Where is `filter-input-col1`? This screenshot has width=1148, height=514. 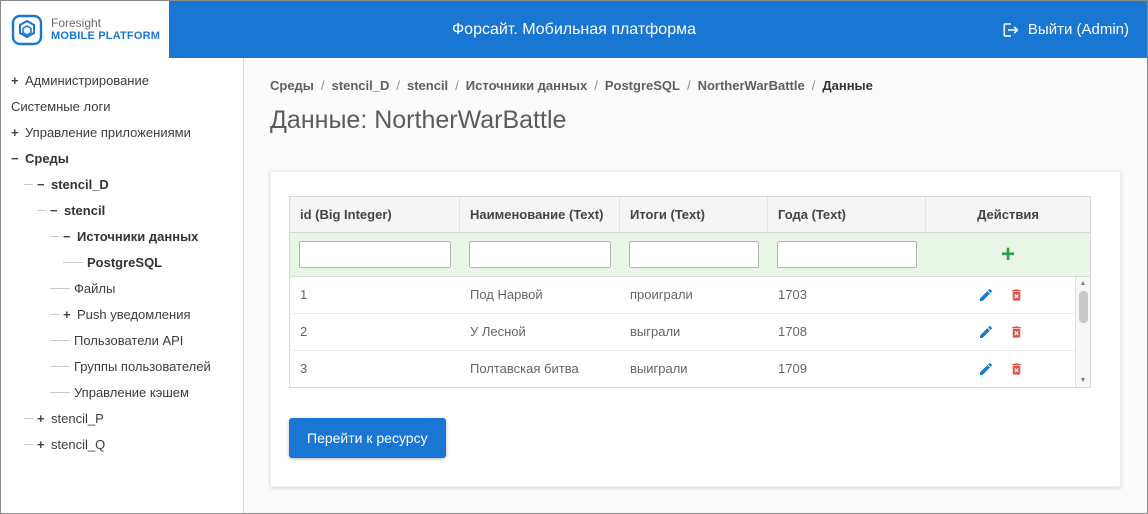
filter-input-col1 is located at coordinates (540, 254).